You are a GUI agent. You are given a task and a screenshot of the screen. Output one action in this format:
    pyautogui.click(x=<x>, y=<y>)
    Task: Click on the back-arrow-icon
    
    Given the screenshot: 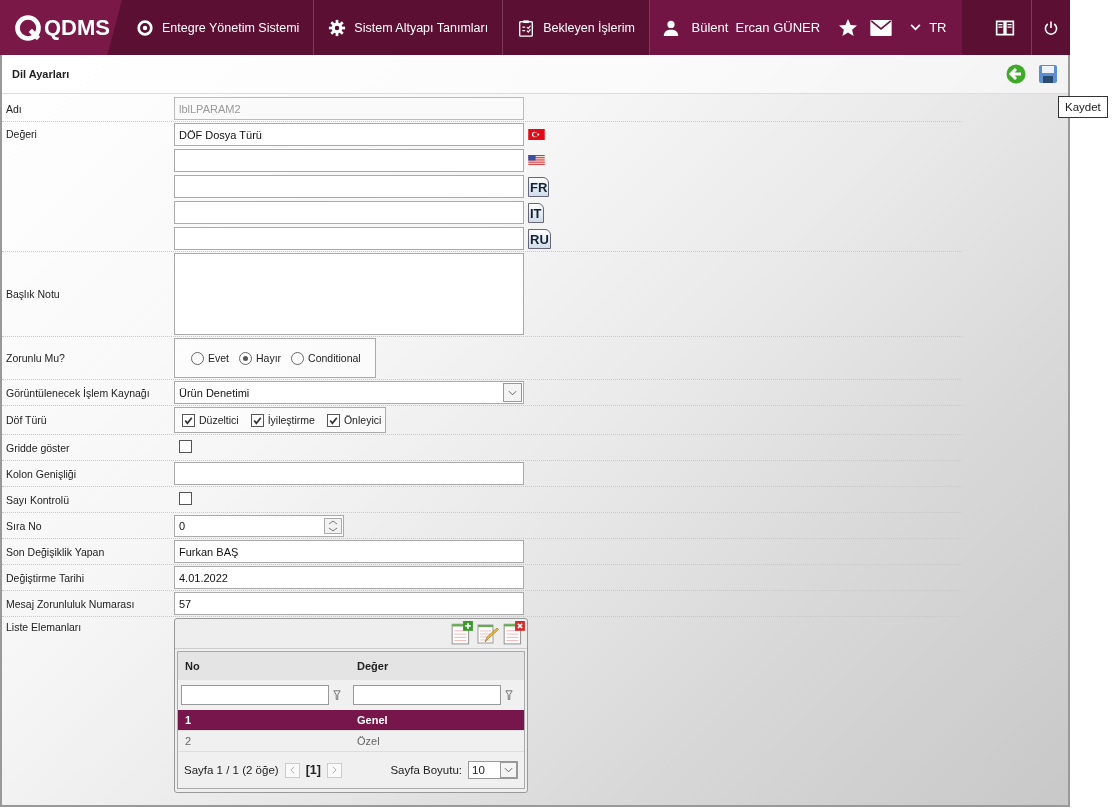 What is the action you would take?
    pyautogui.click(x=1016, y=74)
    